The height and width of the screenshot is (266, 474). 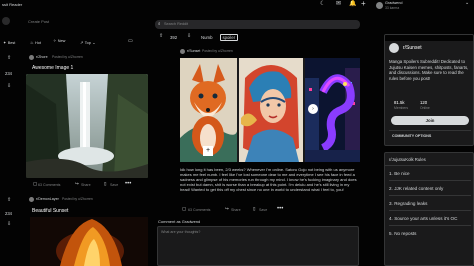 I want to click on create-post-bar: Create Post, so click(x=75, y=21).